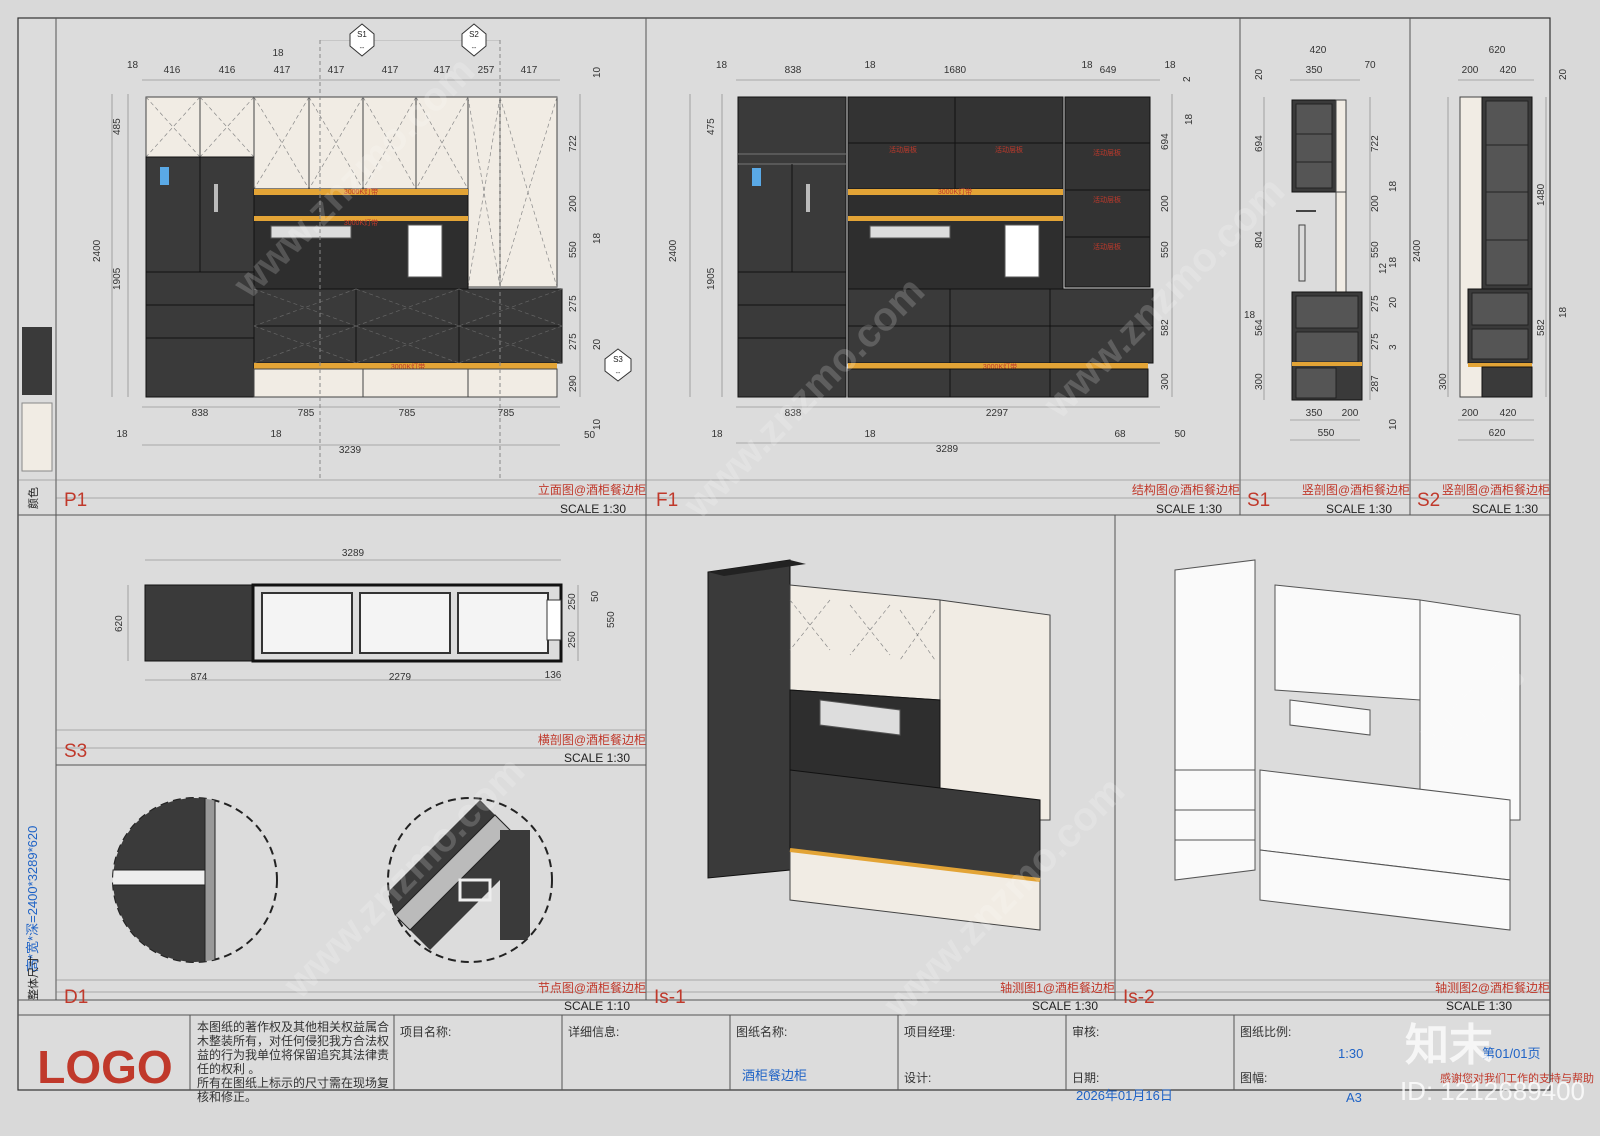 This screenshot has height=1136, width=1600. What do you see at coordinates (1375, 203) in the screenshot?
I see `s1-dim-right-1: 200` at bounding box center [1375, 203].